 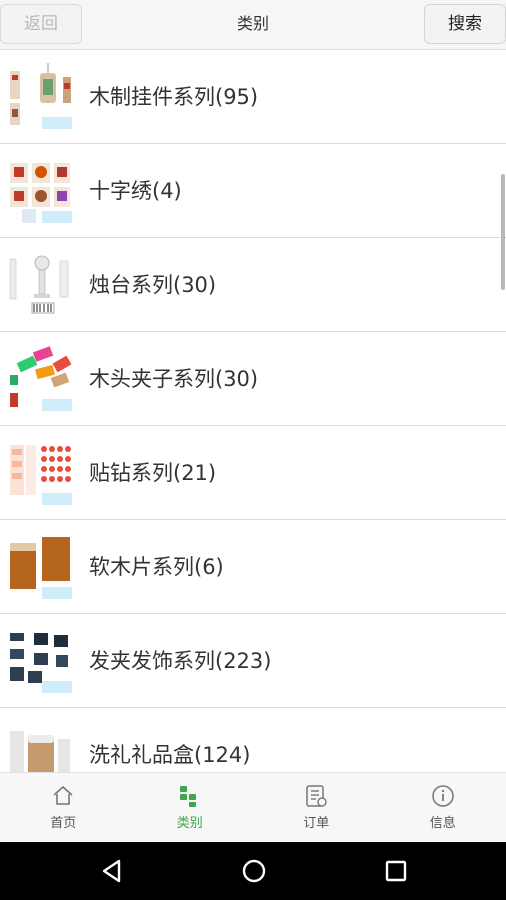 What do you see at coordinates (189, 823) in the screenshot?
I see `tab-label: 类别` at bounding box center [189, 823].